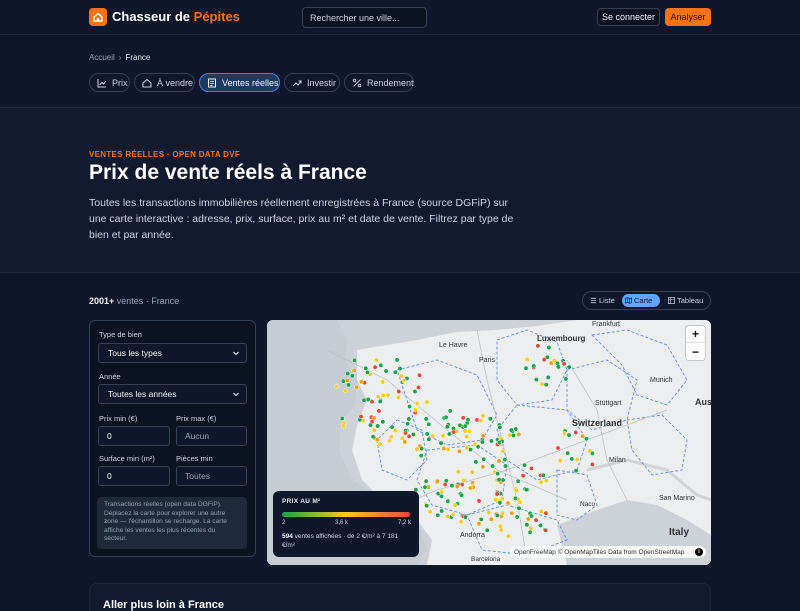 This screenshot has width=800, height=611. I want to click on tab-a-vendre: À vendre, so click(164, 82).